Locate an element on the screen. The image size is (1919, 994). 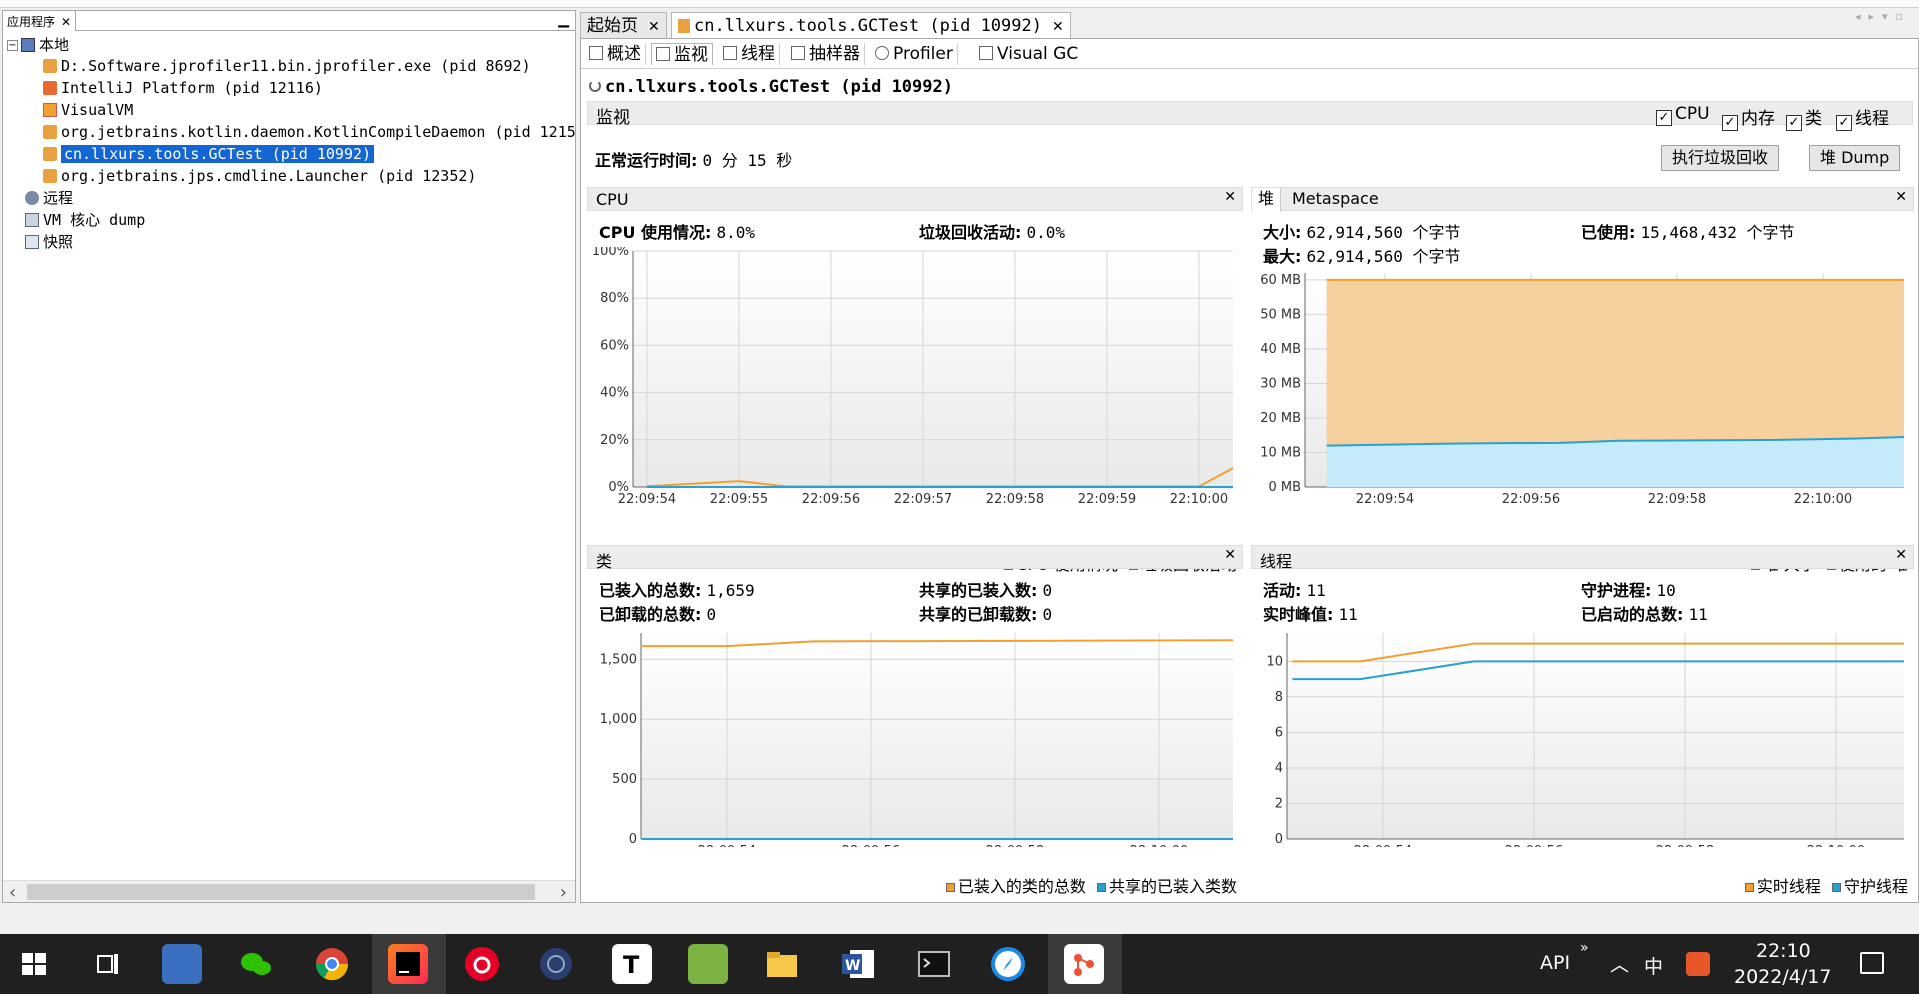
x-tick-label: 22:09:56 is located at coordinates (1534, 845).